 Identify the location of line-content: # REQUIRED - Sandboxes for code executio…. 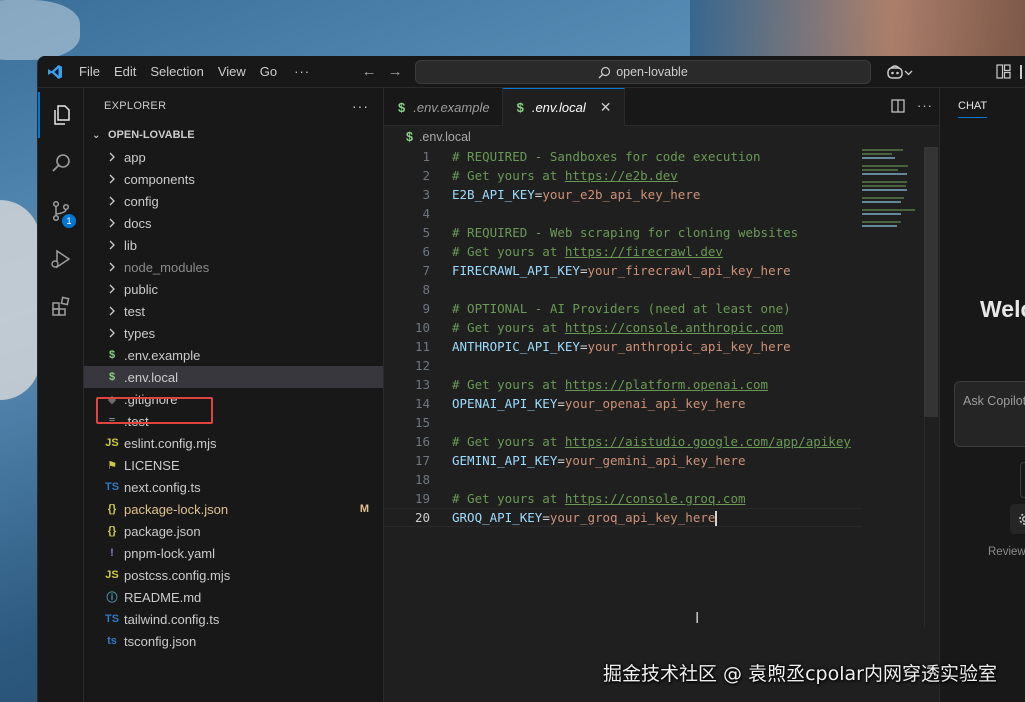
(595, 156).